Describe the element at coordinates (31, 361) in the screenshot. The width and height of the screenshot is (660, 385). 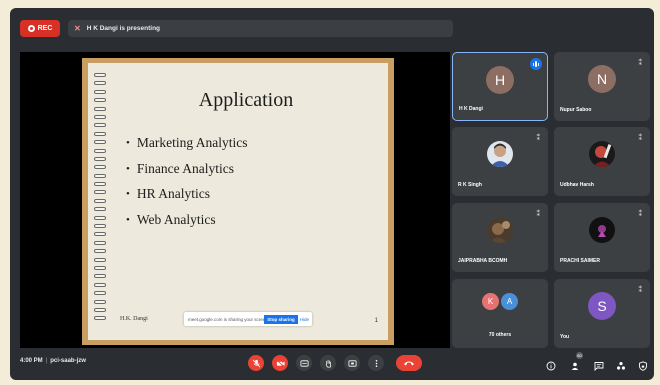
I see `clock-time: 4:00 PM` at that location.